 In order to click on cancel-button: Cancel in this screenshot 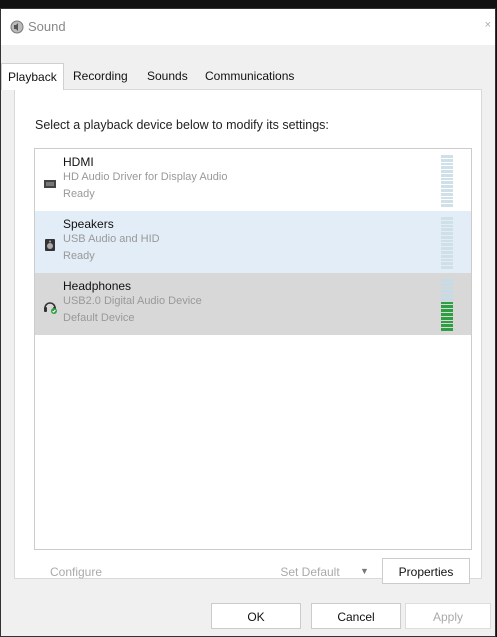, I will do `click(356, 616)`.